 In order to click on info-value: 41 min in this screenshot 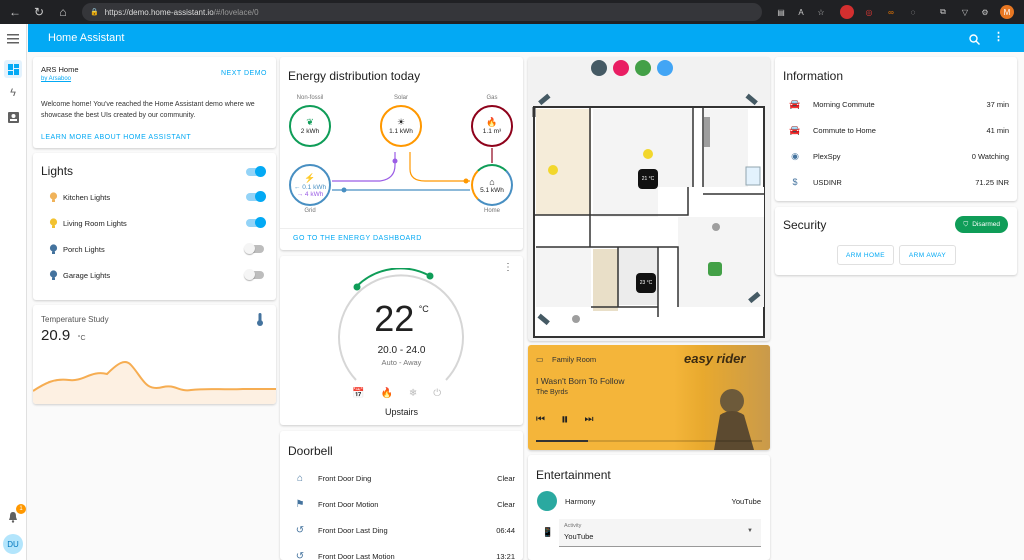, I will do `click(997, 130)`.